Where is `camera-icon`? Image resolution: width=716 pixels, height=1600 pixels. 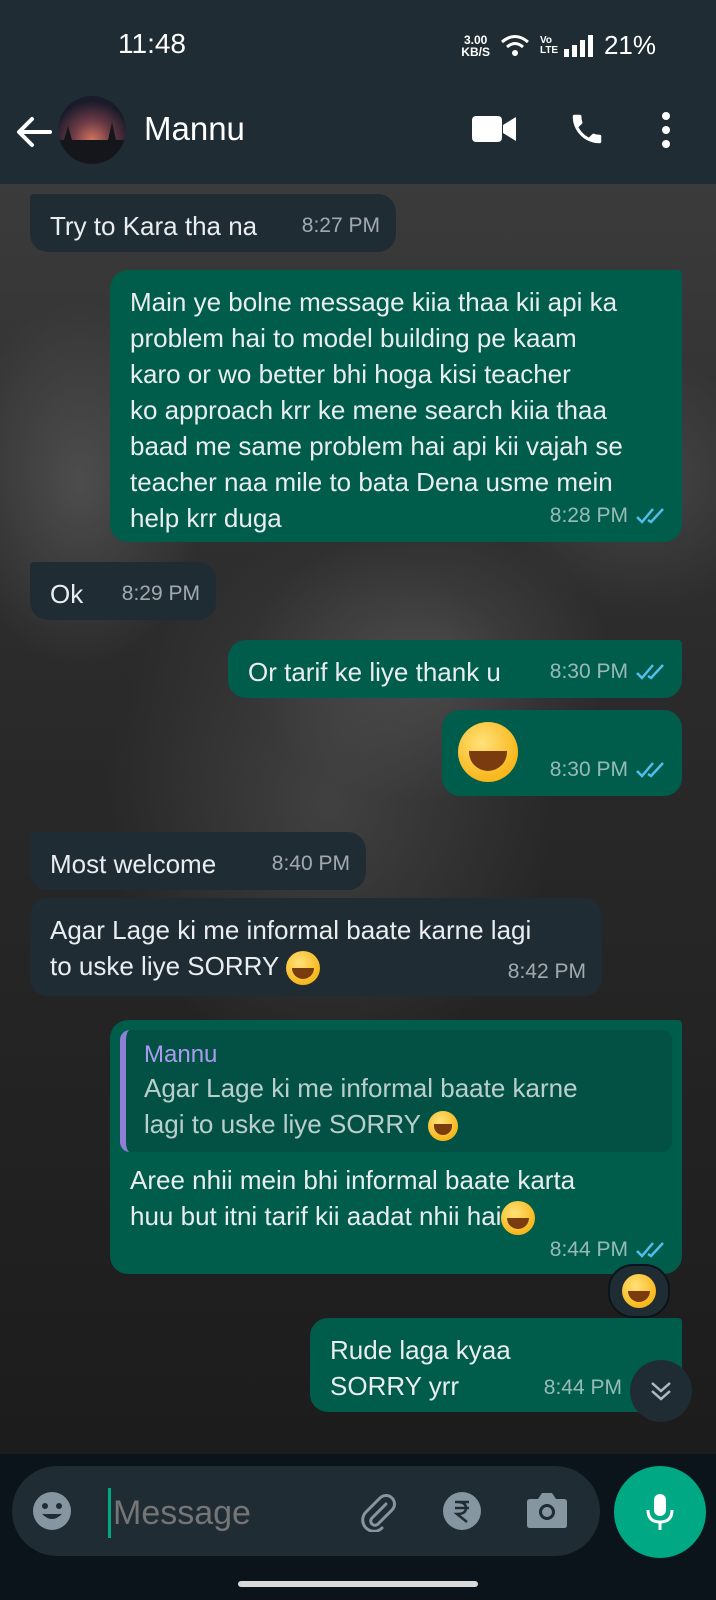 camera-icon is located at coordinates (547, 1510).